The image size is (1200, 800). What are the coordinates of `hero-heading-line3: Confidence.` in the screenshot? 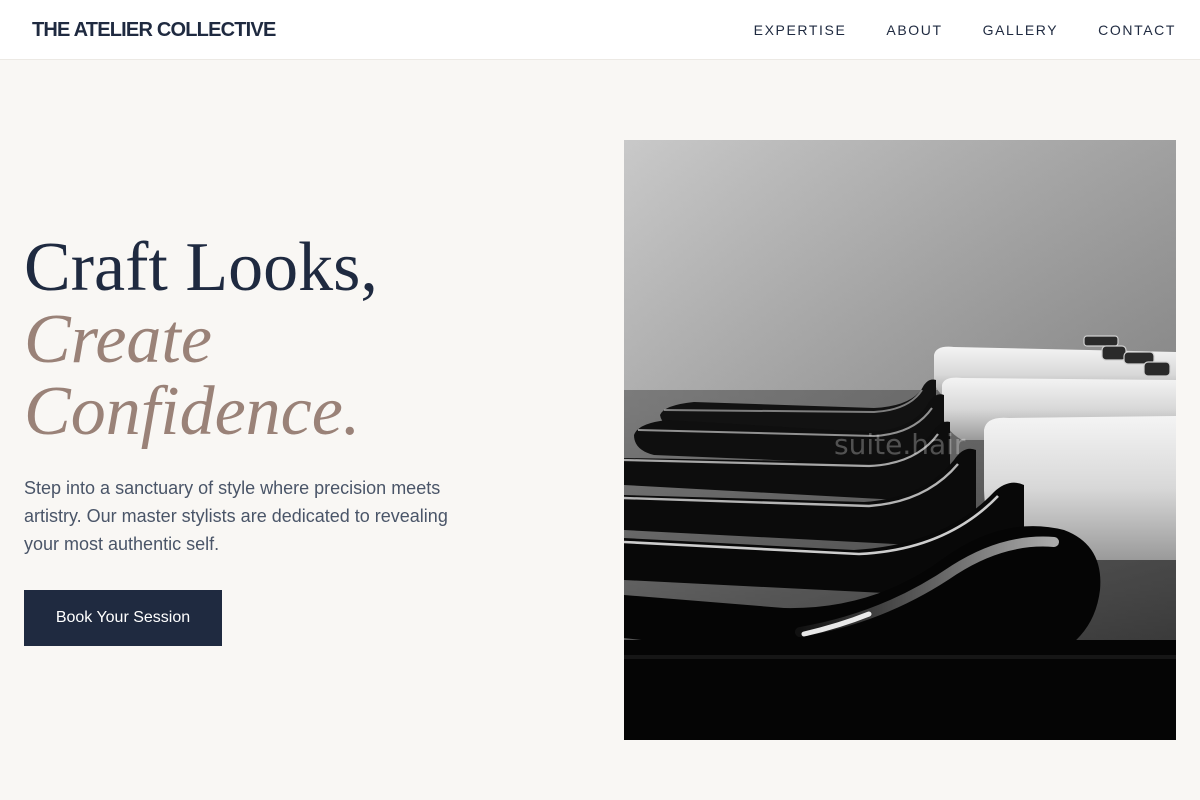 It's located at (192, 411).